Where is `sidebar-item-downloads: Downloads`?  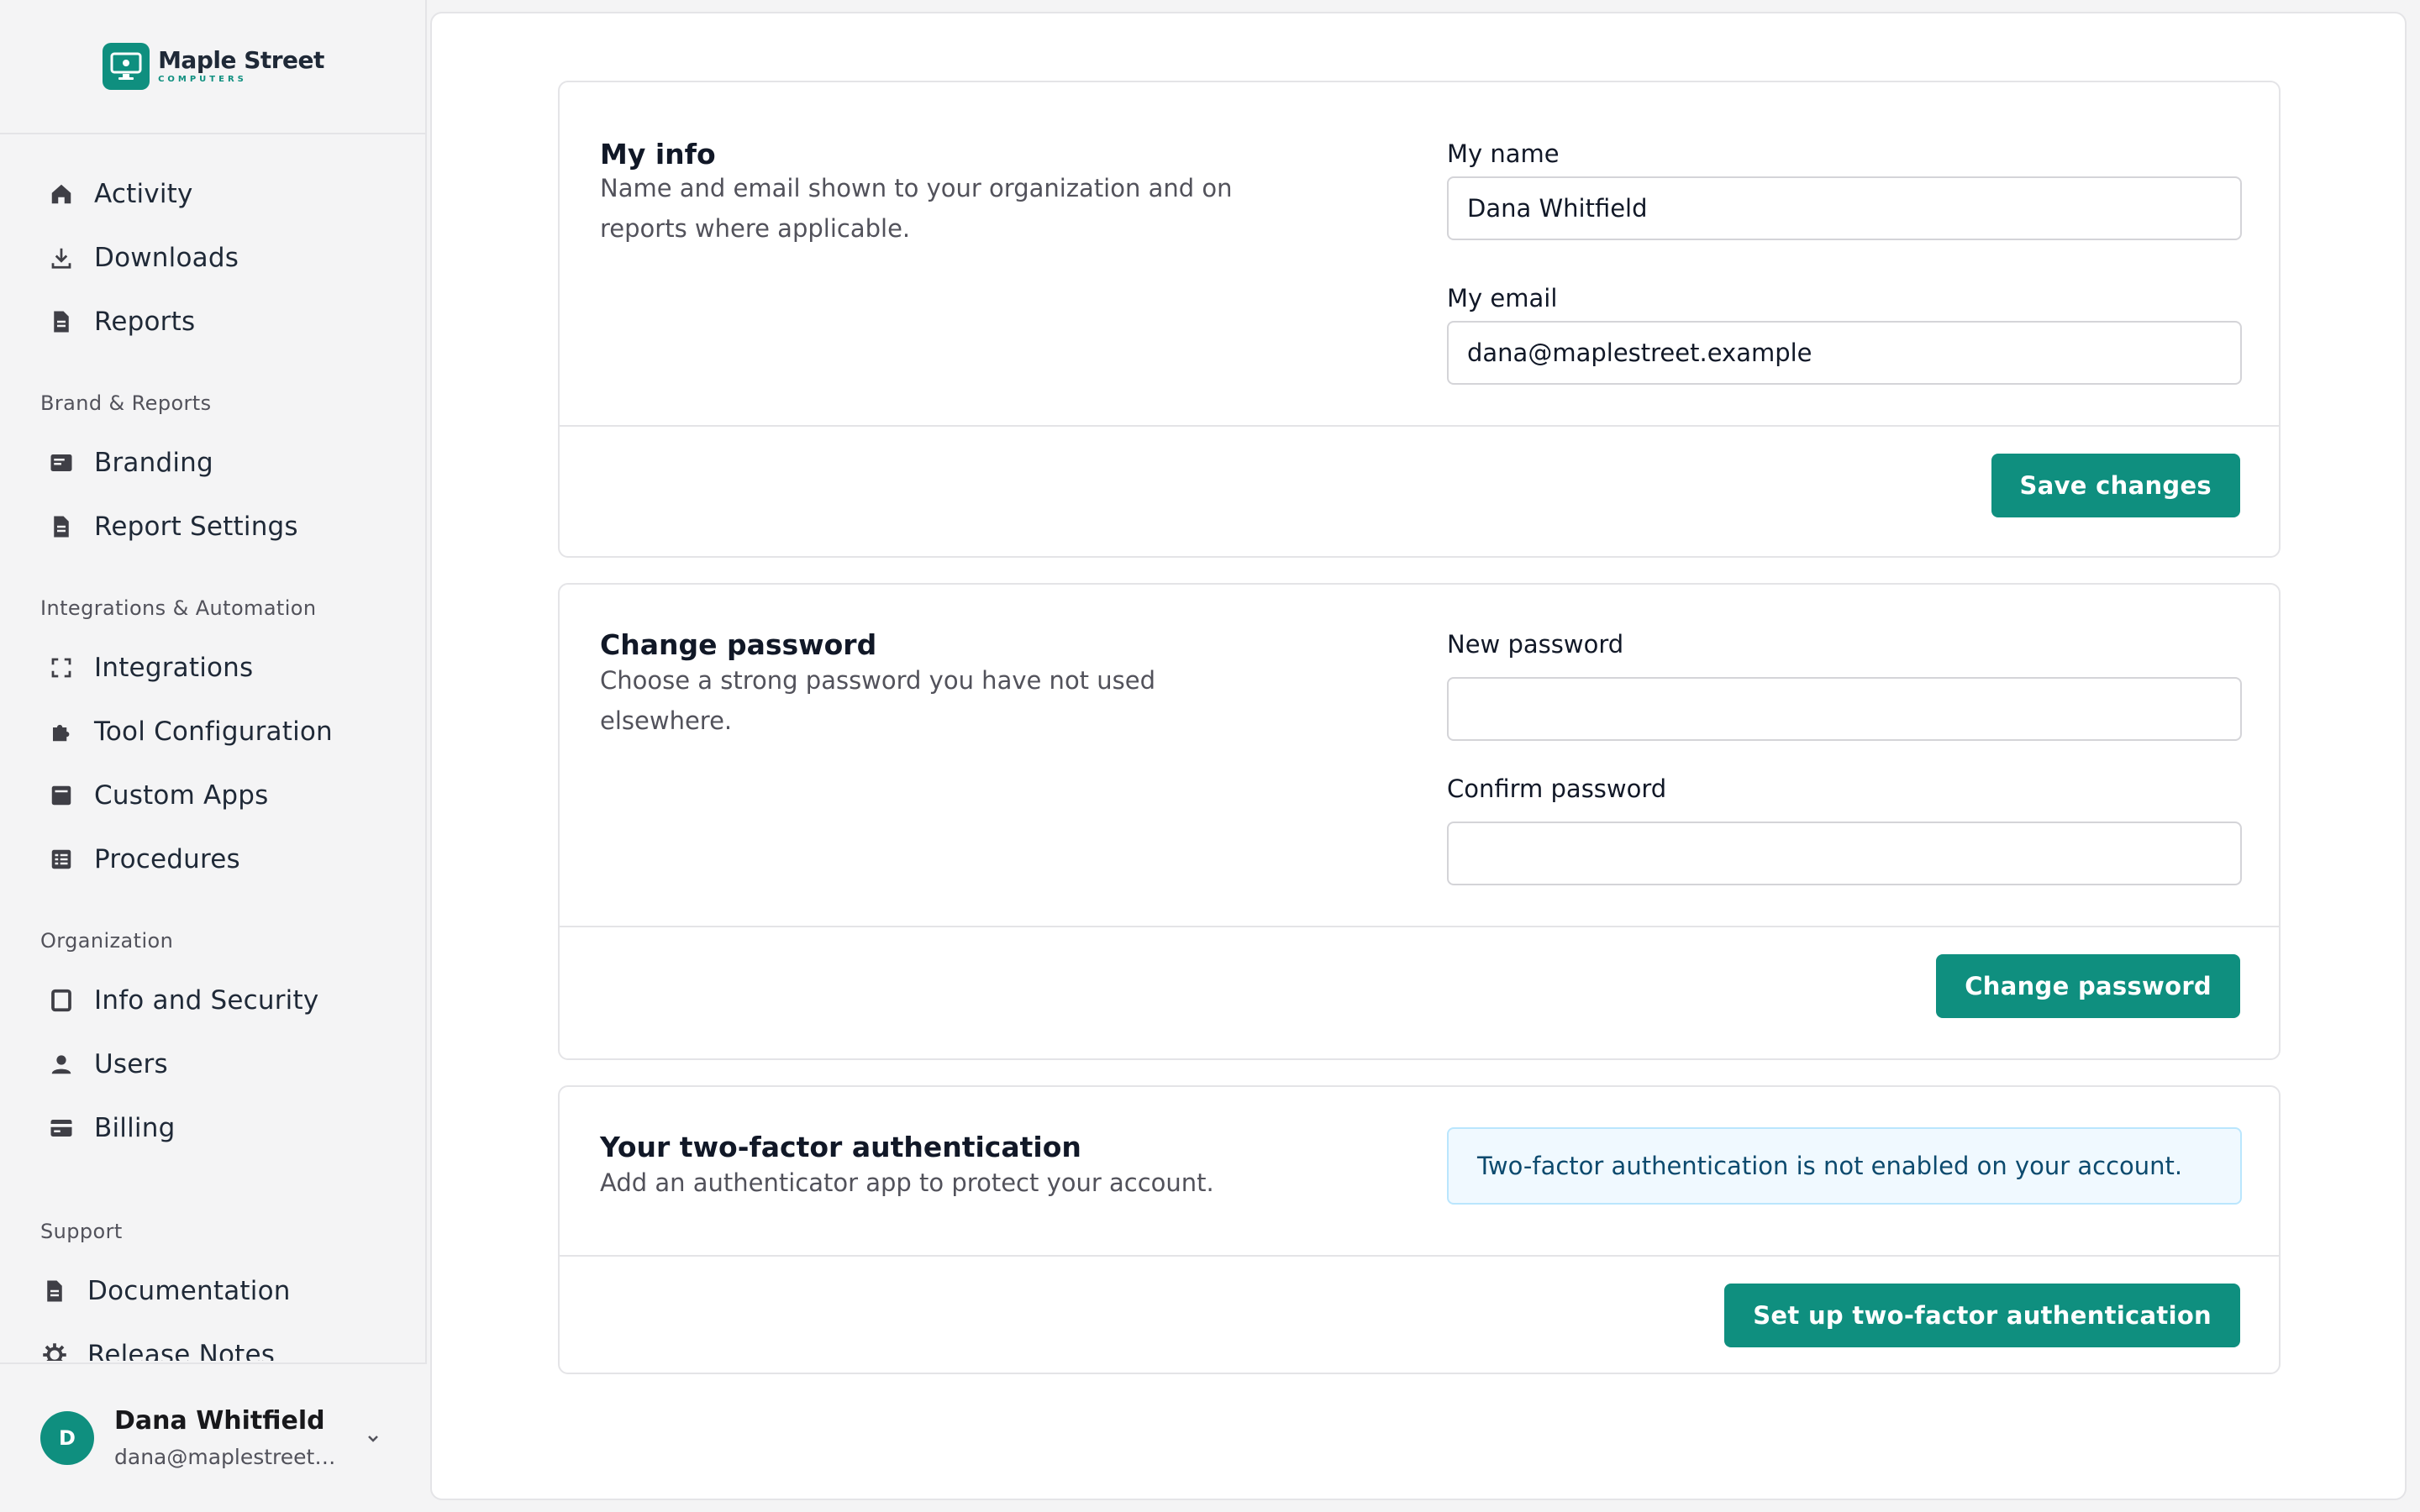
sidebar-item-downloads: Downloads is located at coordinates (214, 258).